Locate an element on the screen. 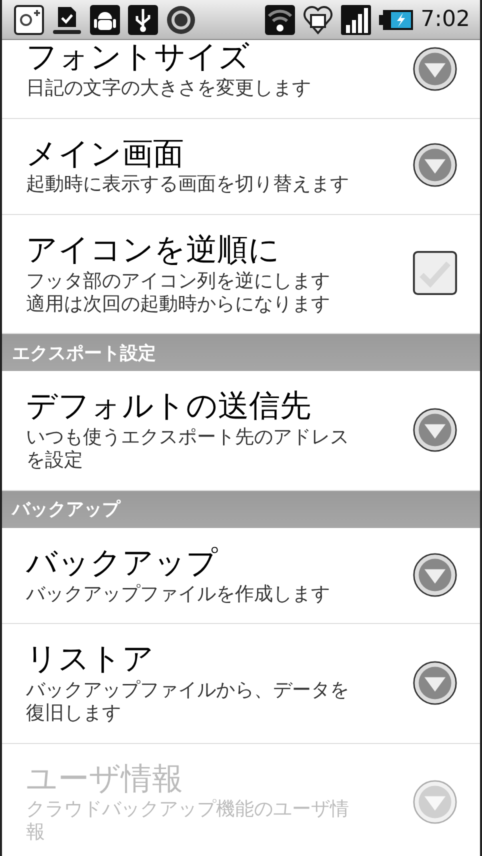  signal-icon is located at coordinates (355, 19).